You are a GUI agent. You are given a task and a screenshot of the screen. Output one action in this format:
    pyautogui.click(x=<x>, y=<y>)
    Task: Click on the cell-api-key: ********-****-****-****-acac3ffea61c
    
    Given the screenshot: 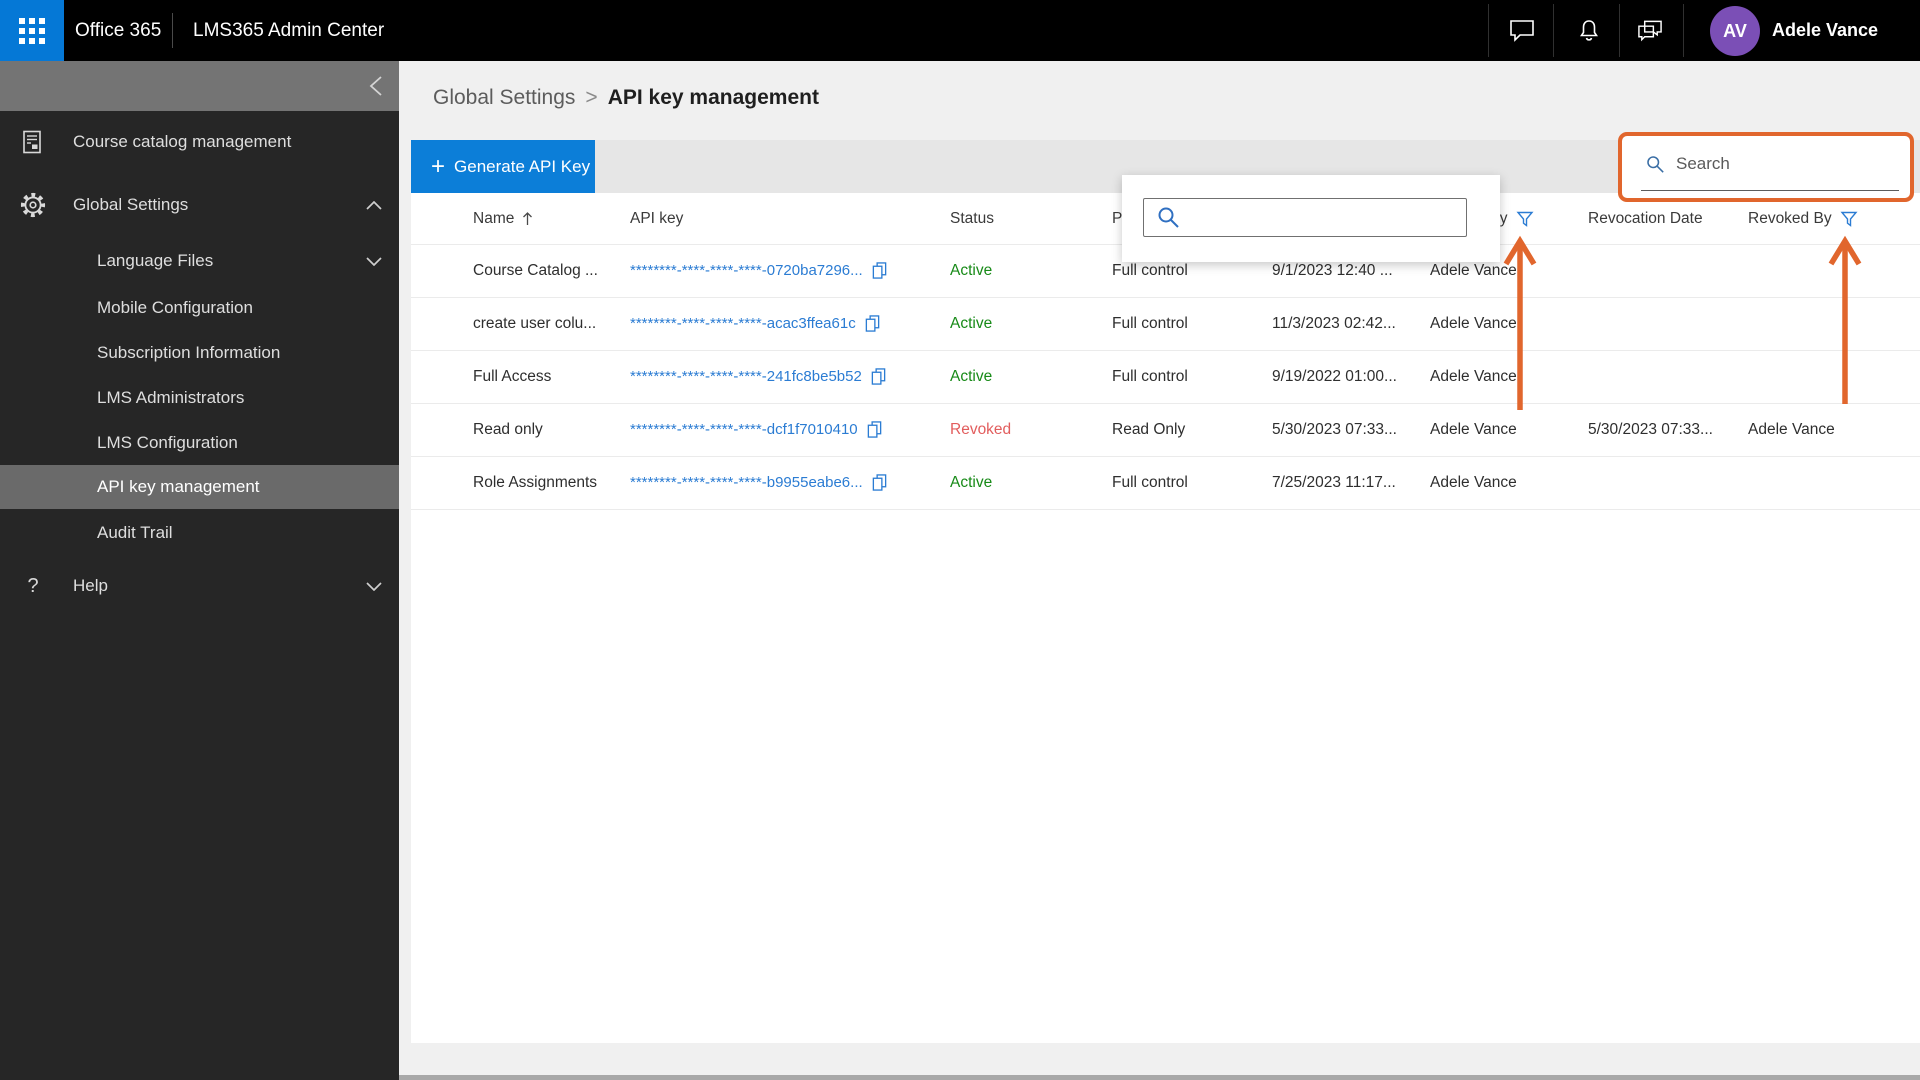 What is the action you would take?
    pyautogui.click(x=755, y=323)
    